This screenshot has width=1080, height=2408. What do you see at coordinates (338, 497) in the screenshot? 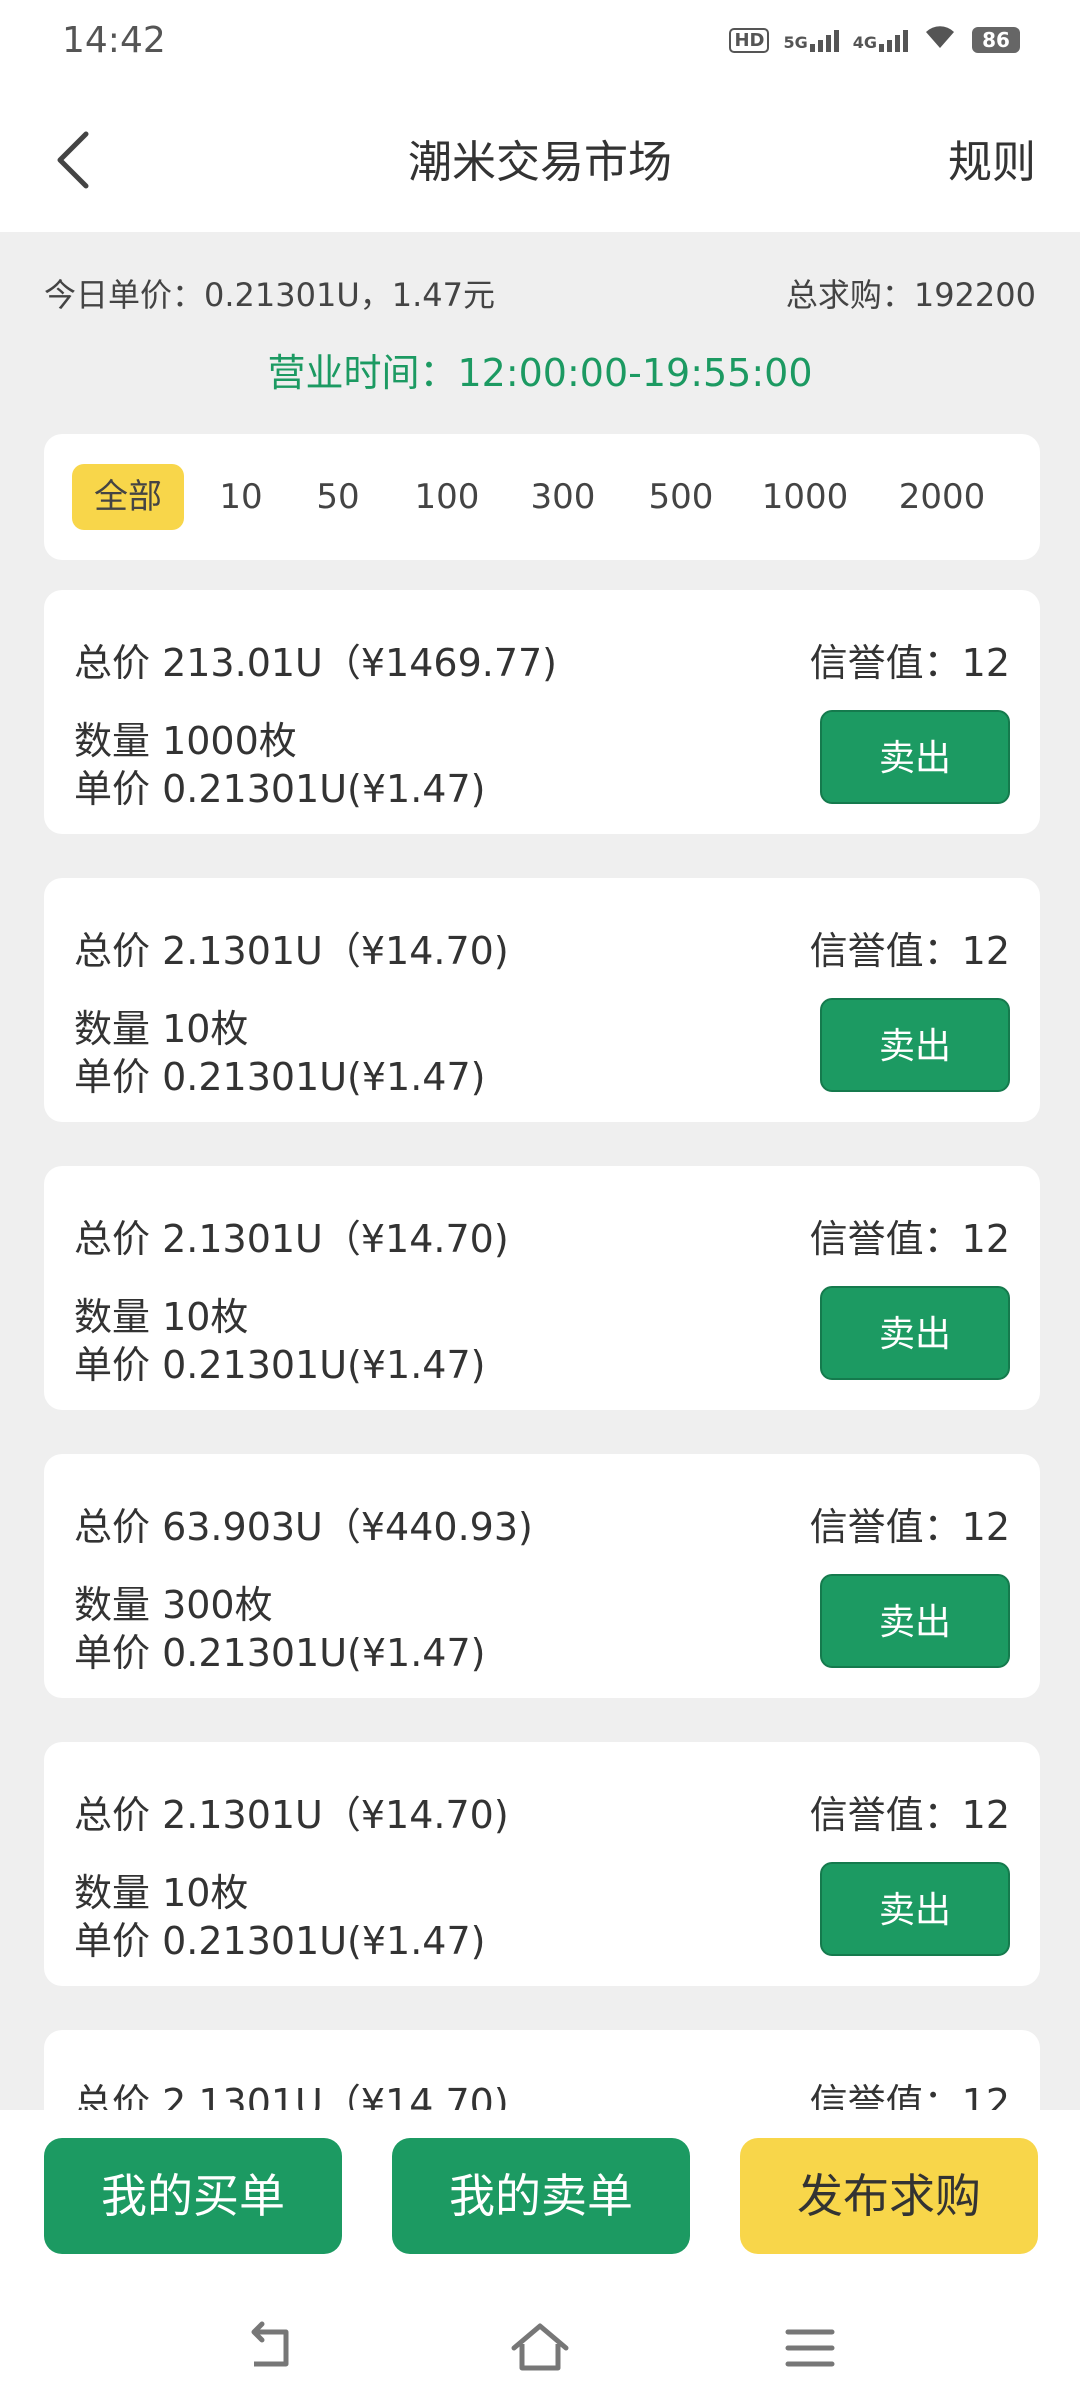
I see `filter-chip-50: 50` at bounding box center [338, 497].